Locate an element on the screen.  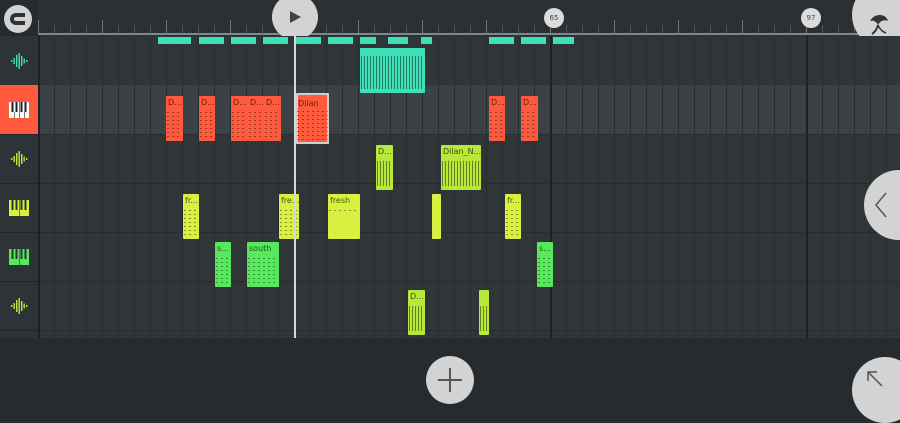
piano-icon is located at coordinates (19, 256).